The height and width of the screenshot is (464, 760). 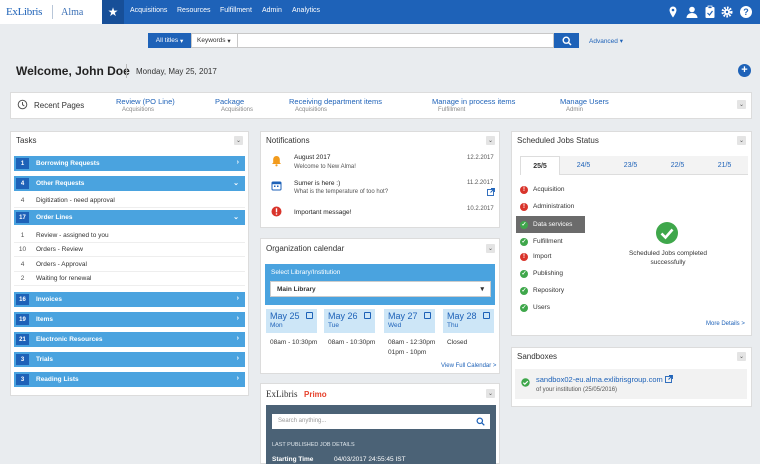 I want to click on recent-link-package: Package, so click(x=229, y=101).